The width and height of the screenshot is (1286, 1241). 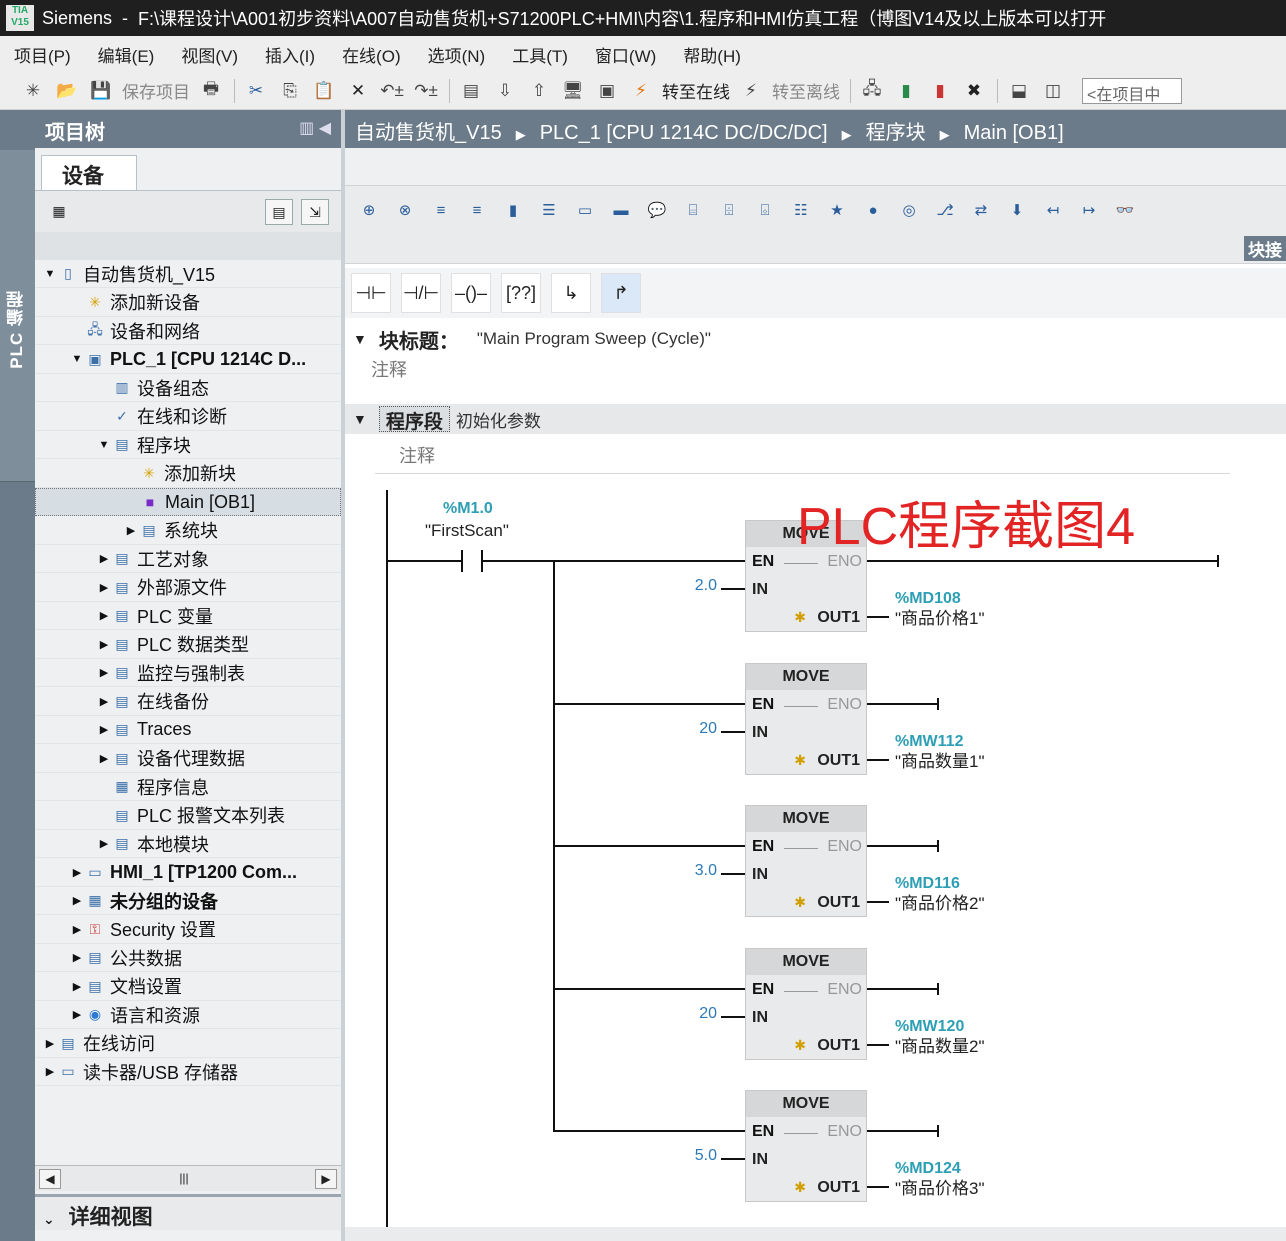 What do you see at coordinates (1132, 90) in the screenshot?
I see `search-in-project-input: <在项目中` at bounding box center [1132, 90].